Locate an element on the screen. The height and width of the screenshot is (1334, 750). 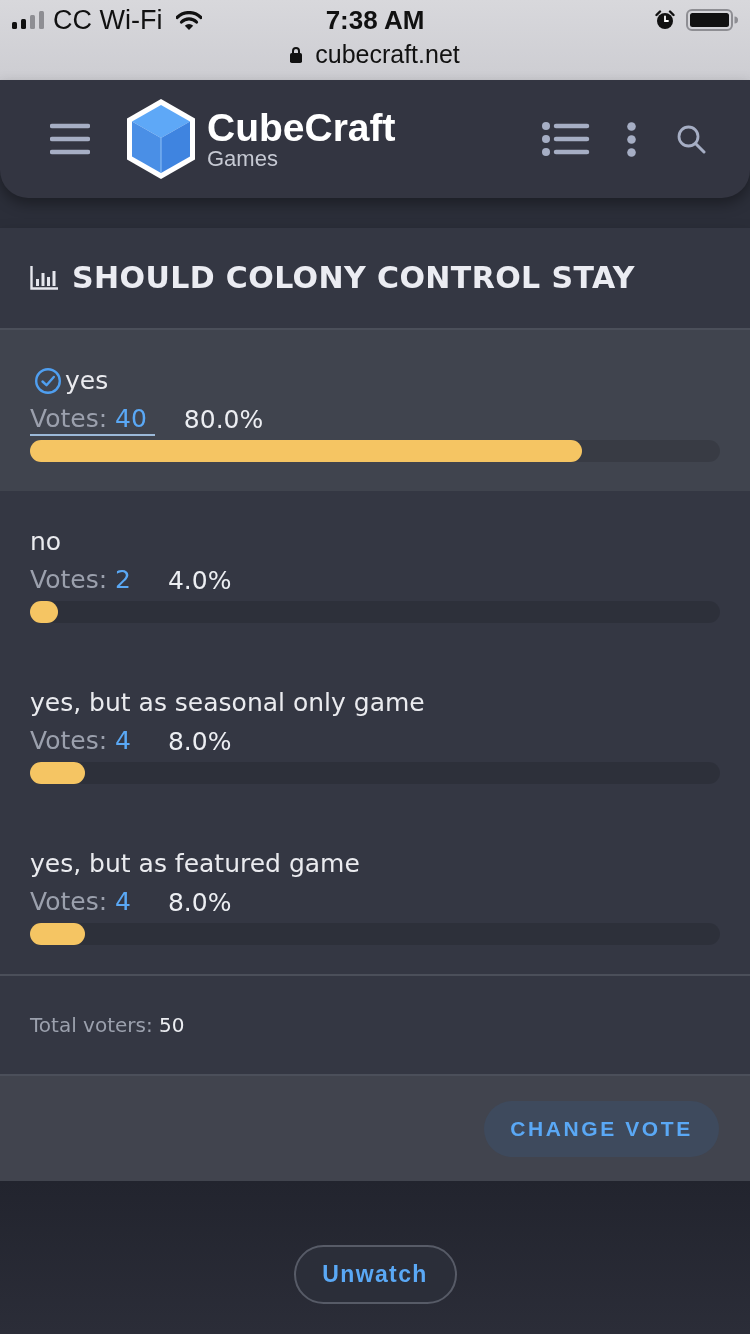
lock-icon is located at coordinates (296, 54).